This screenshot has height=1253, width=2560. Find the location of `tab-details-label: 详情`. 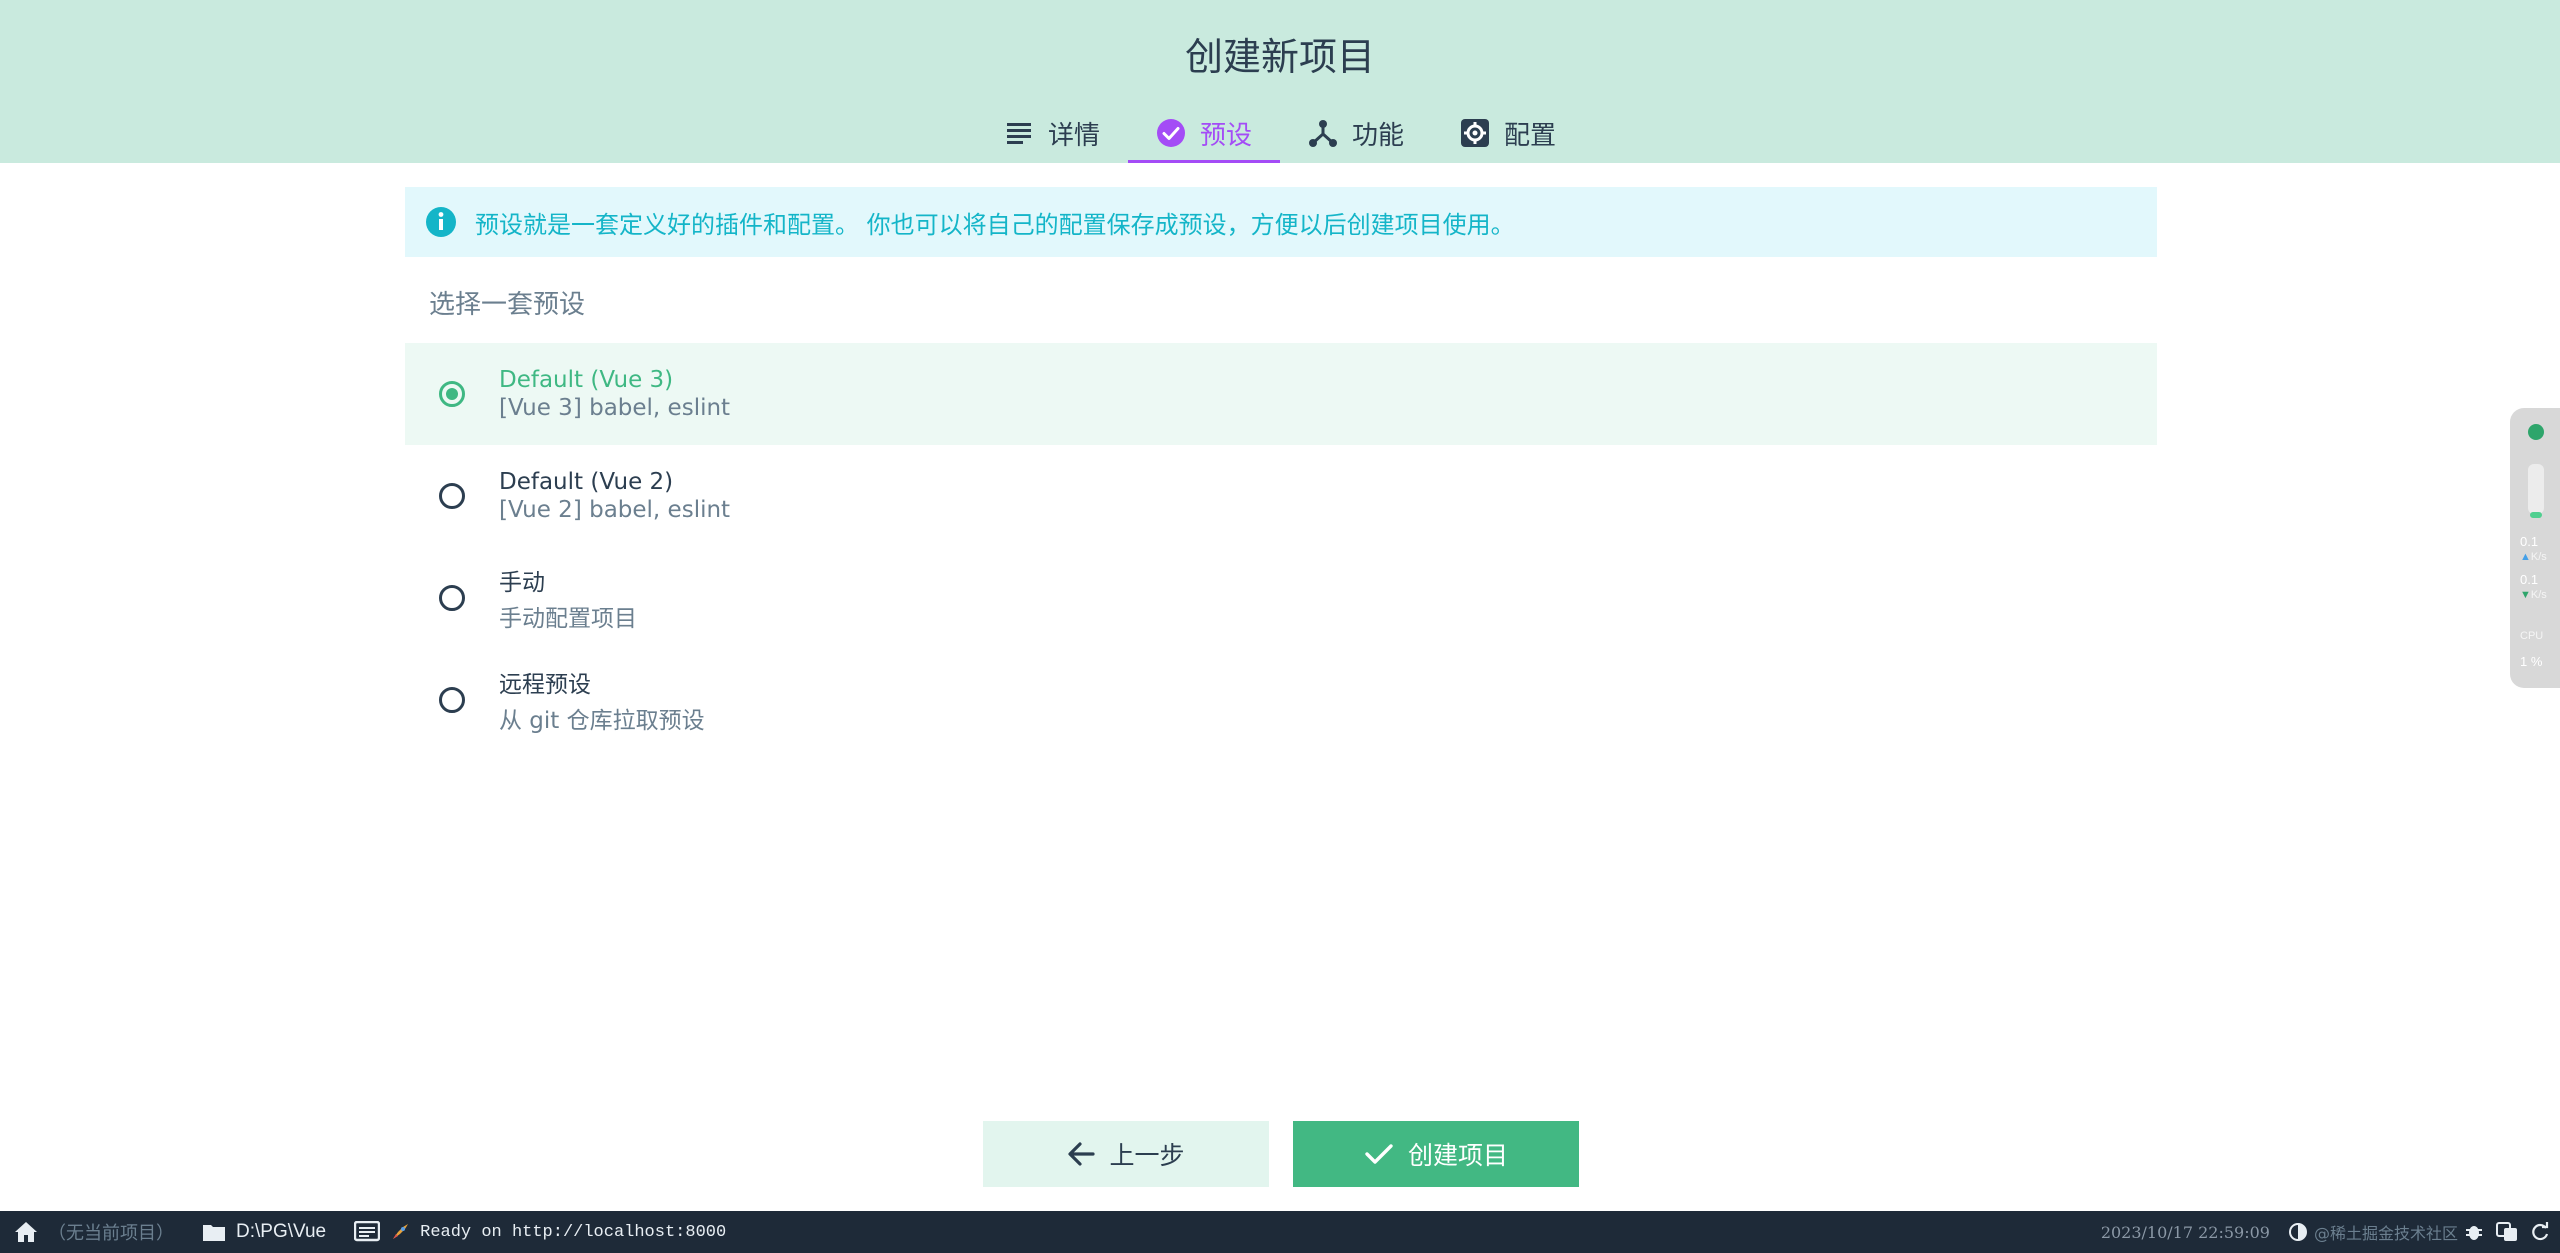

tab-details-label: 详情 is located at coordinates (1073, 135).